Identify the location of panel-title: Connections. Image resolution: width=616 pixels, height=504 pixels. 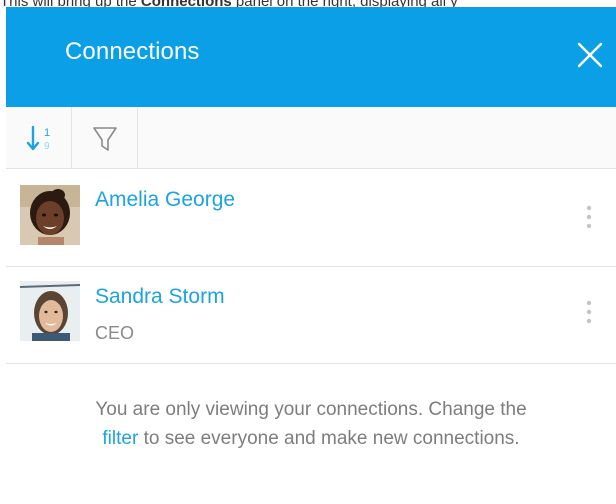
(132, 51).